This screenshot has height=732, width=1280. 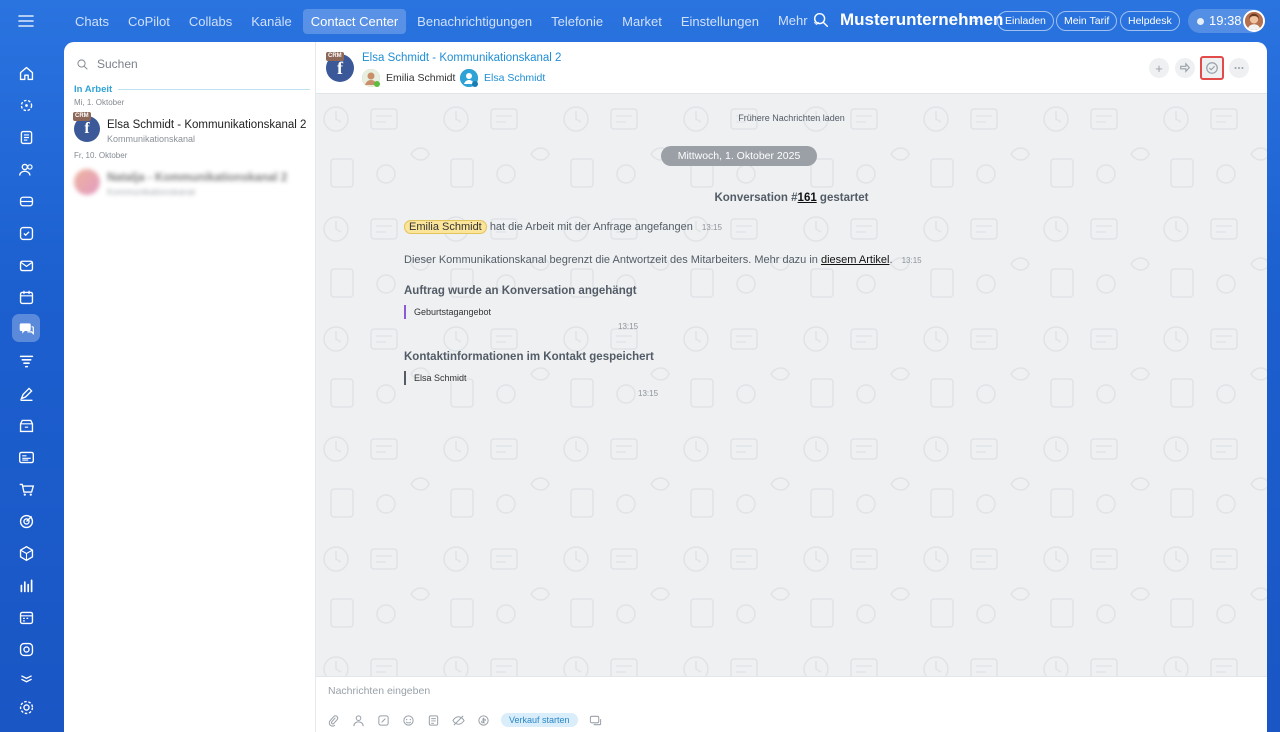 I want to click on operator-name: Emilia Schmidt, so click(x=421, y=78).